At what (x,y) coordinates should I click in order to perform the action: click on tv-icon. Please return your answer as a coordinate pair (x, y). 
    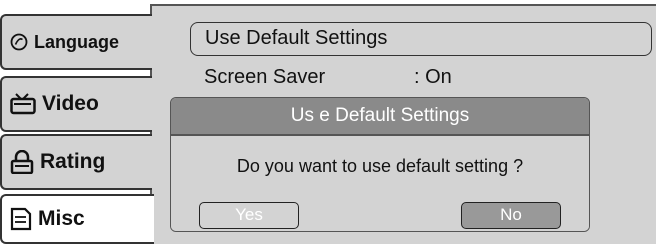
    Looking at the image, I should click on (23, 104).